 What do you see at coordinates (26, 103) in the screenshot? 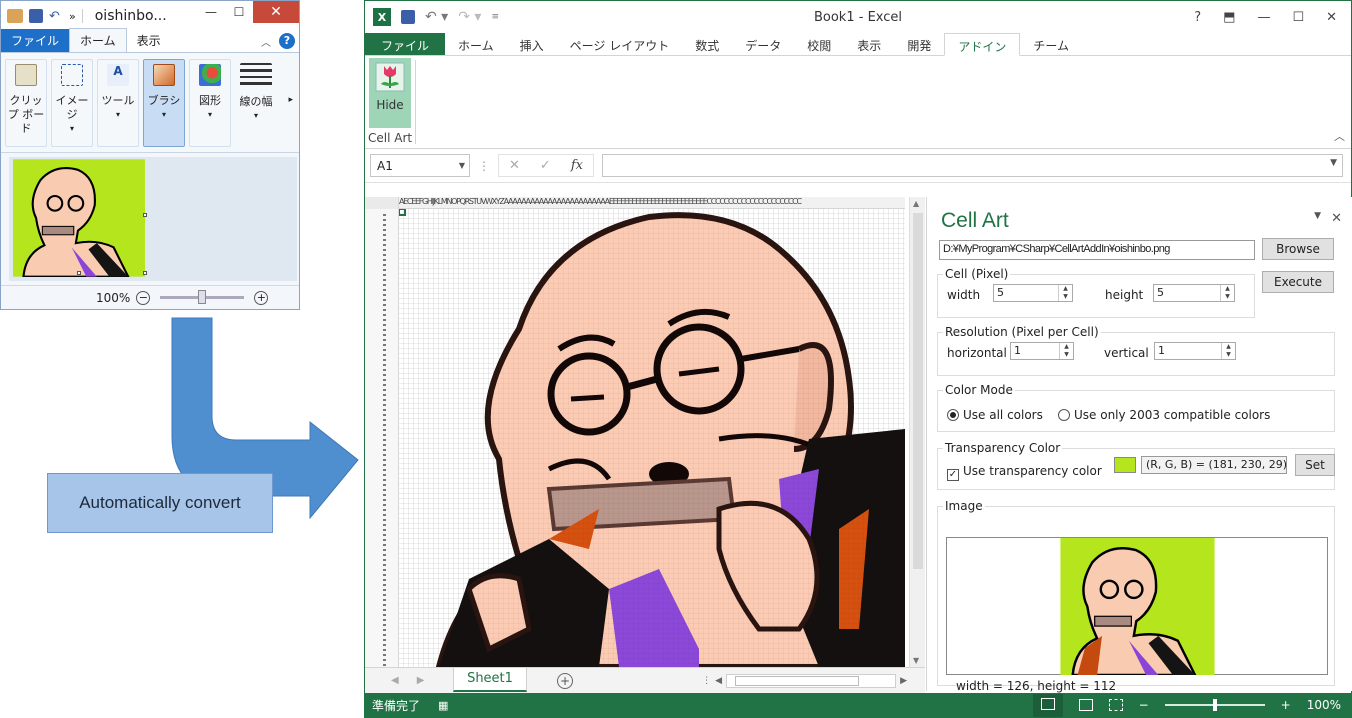
I see `clipboard-button: クリップ ボード` at bounding box center [26, 103].